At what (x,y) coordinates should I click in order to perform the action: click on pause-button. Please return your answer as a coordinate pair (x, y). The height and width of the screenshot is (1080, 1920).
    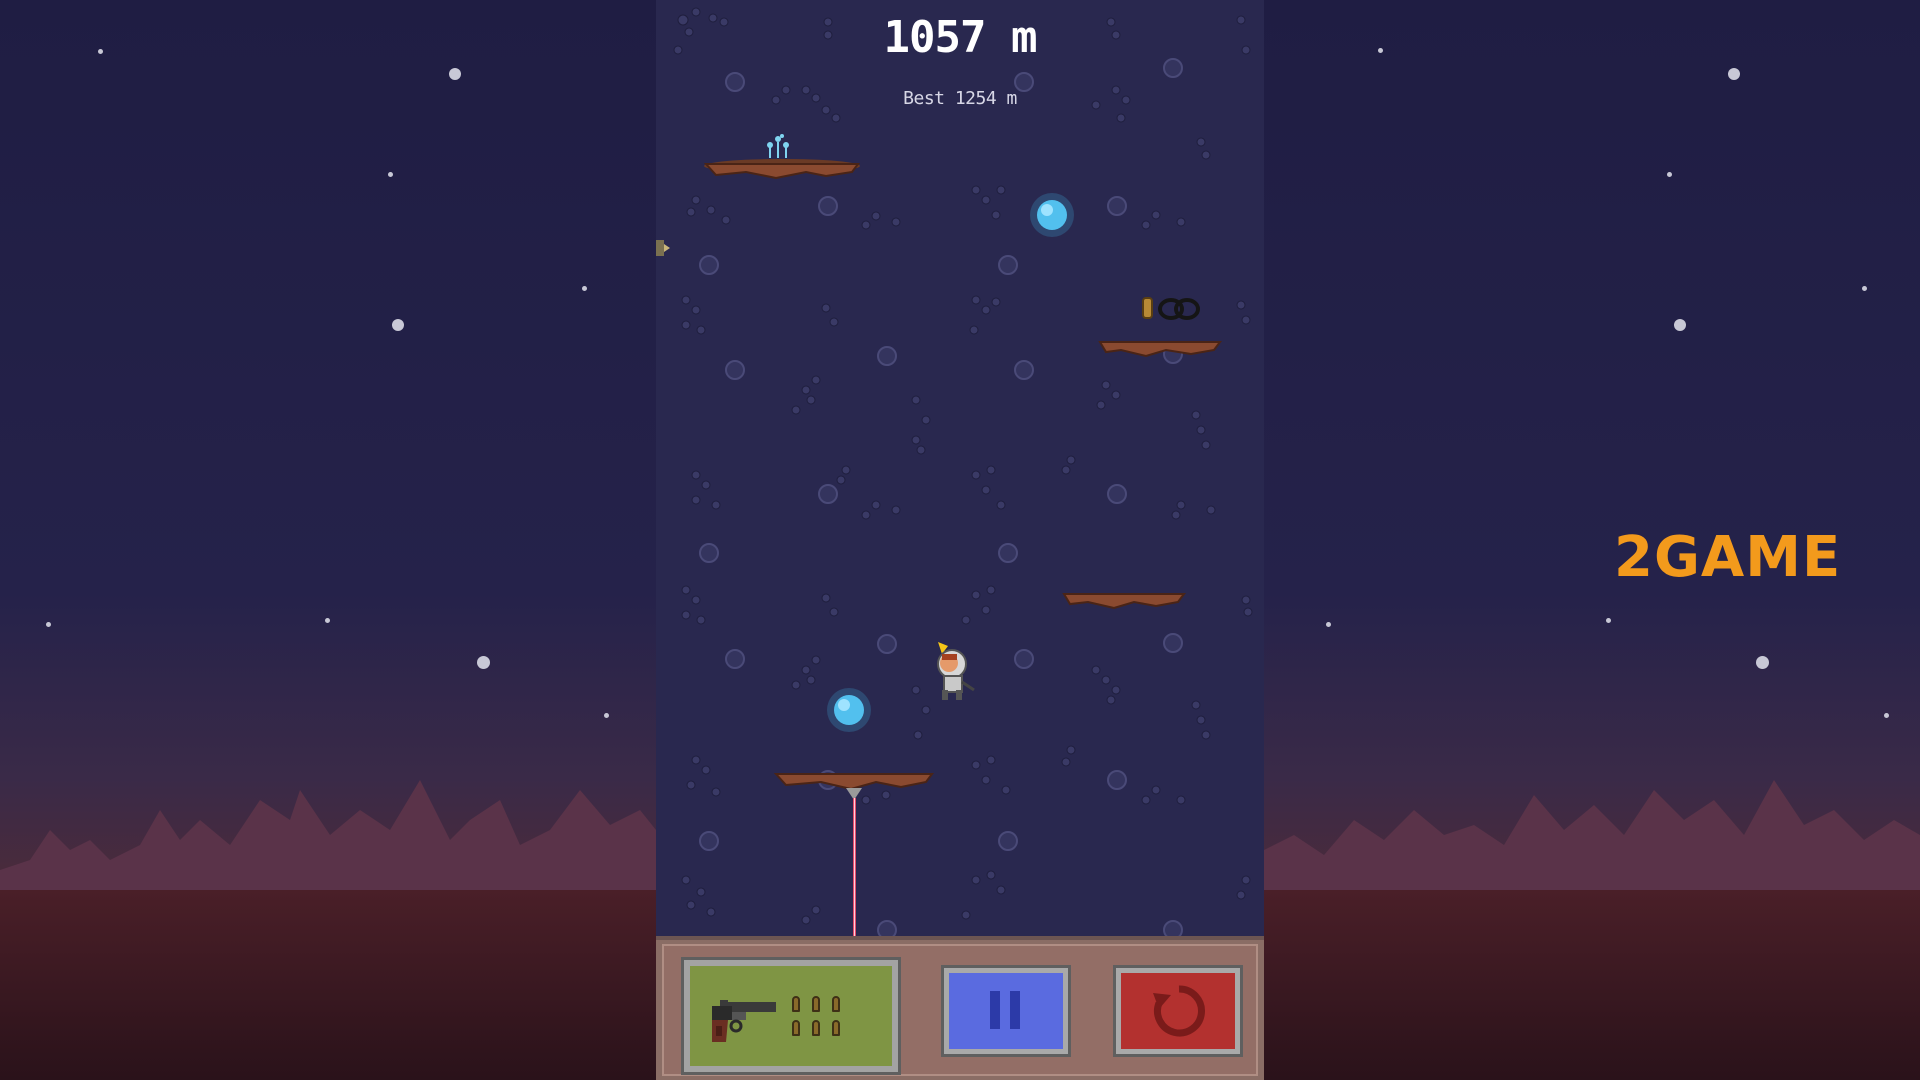
    Looking at the image, I should click on (1006, 1011).